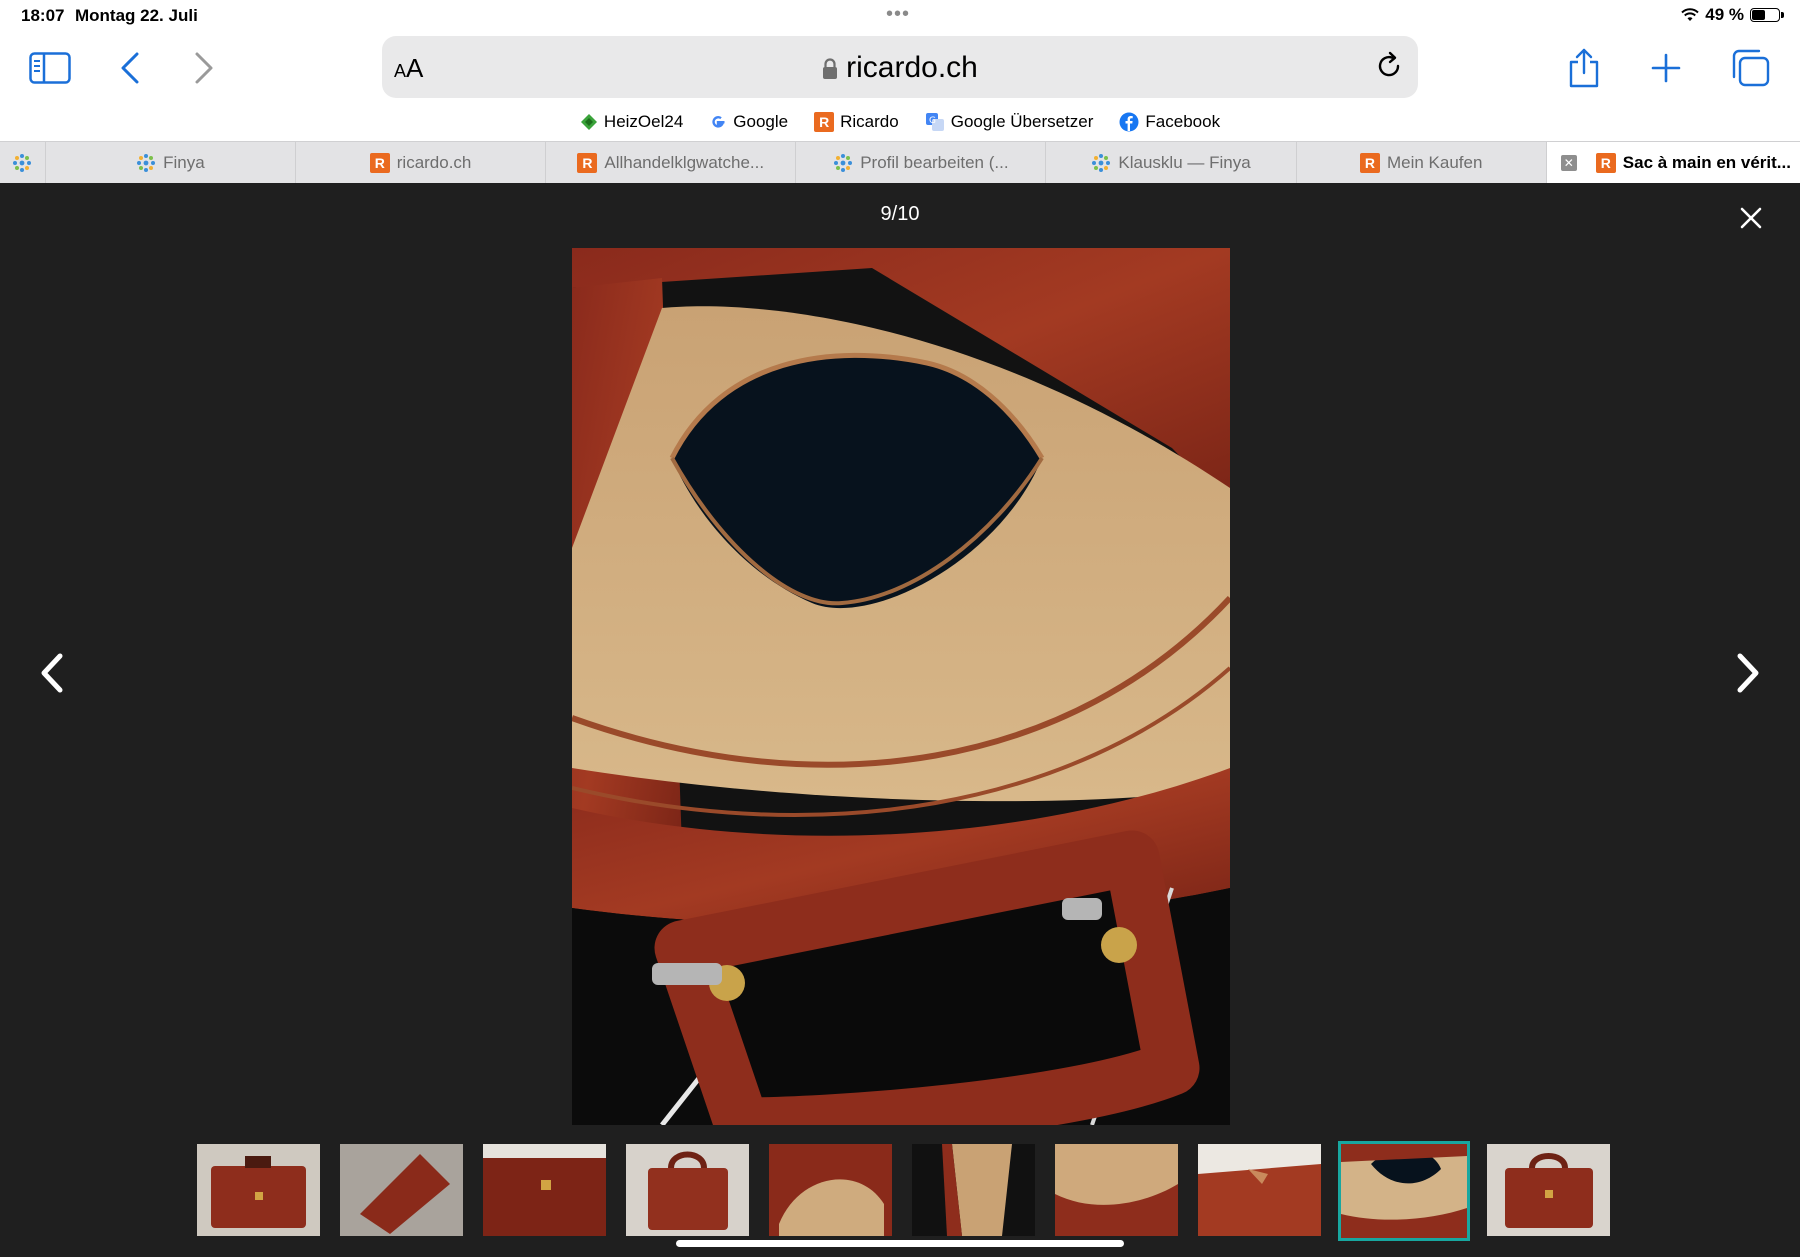 This screenshot has height=1257, width=1800. Describe the element at coordinates (761, 121) in the screenshot. I see `bookmark-label: Google` at that location.